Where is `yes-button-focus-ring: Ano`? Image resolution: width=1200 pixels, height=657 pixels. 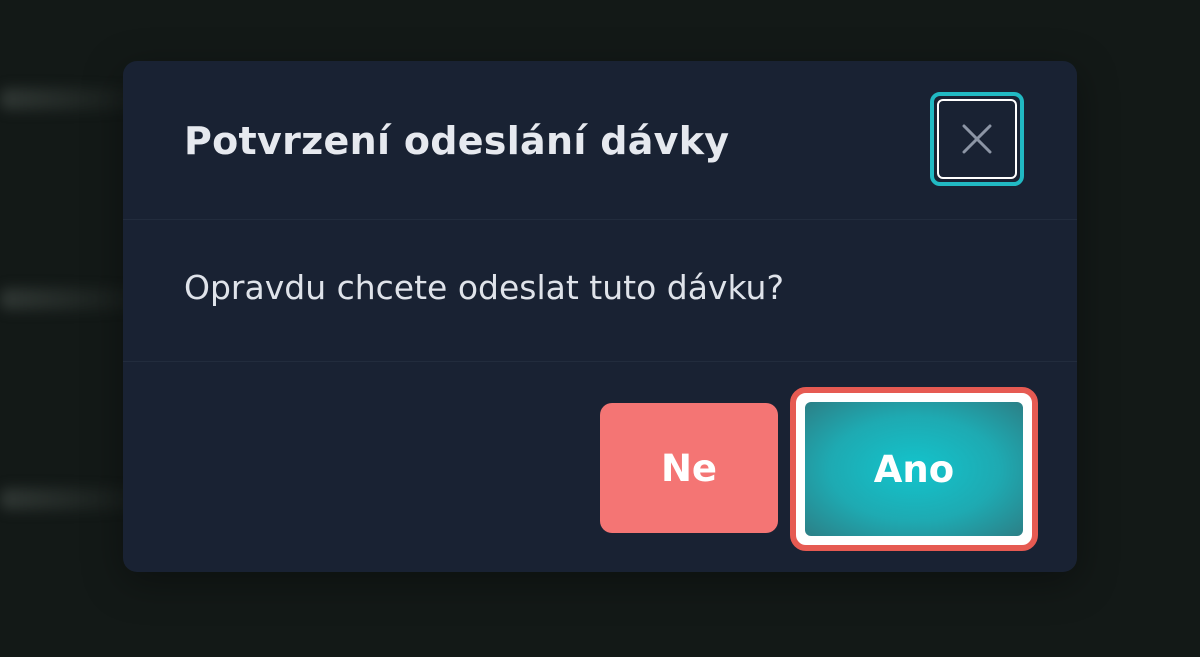
yes-button-focus-ring: Ano is located at coordinates (914, 469).